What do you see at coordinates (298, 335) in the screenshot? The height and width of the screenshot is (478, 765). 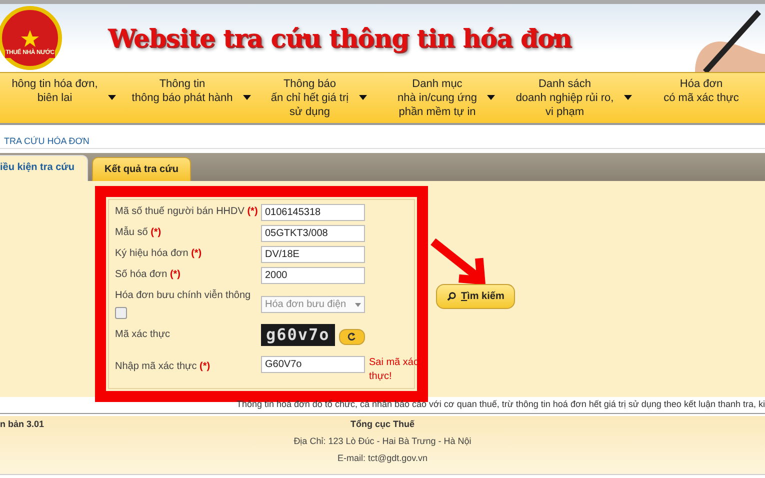 I see `captcha-image: g60v7o` at bounding box center [298, 335].